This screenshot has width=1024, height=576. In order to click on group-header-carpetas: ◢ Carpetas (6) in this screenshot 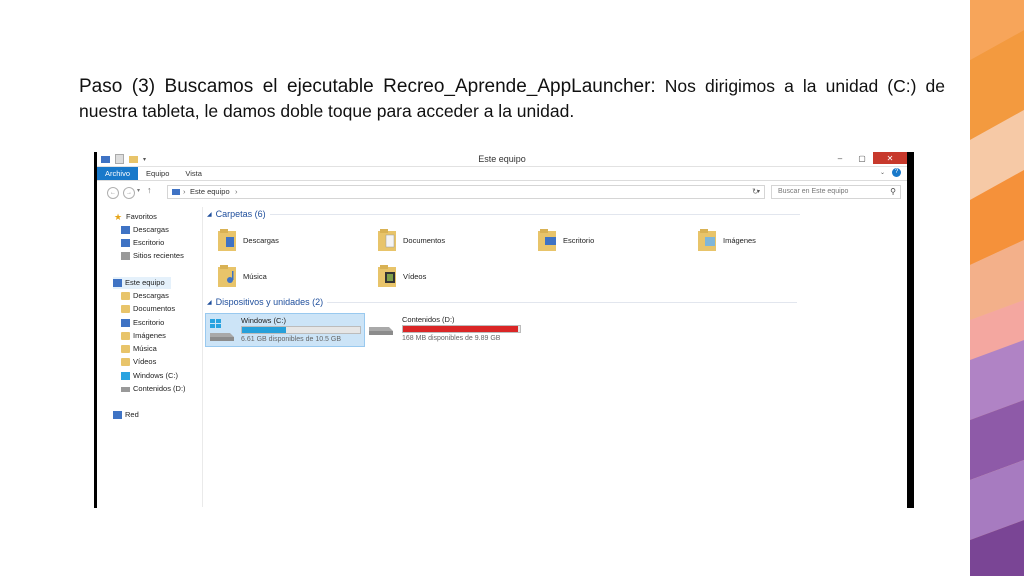, I will do `click(503, 214)`.